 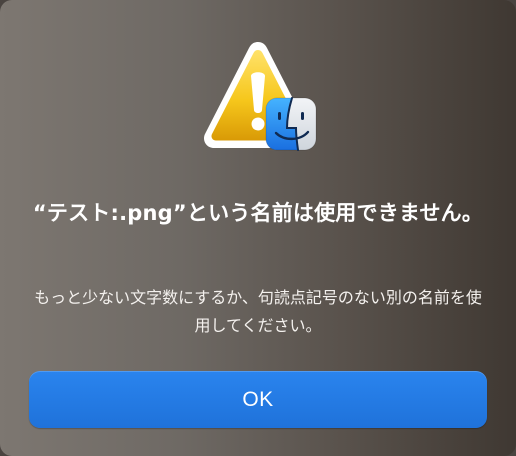 I want to click on alert-message: もっと少ない文字数にするか、句読点記号のない別の名前を使用してください。, so click(x=258, y=311).